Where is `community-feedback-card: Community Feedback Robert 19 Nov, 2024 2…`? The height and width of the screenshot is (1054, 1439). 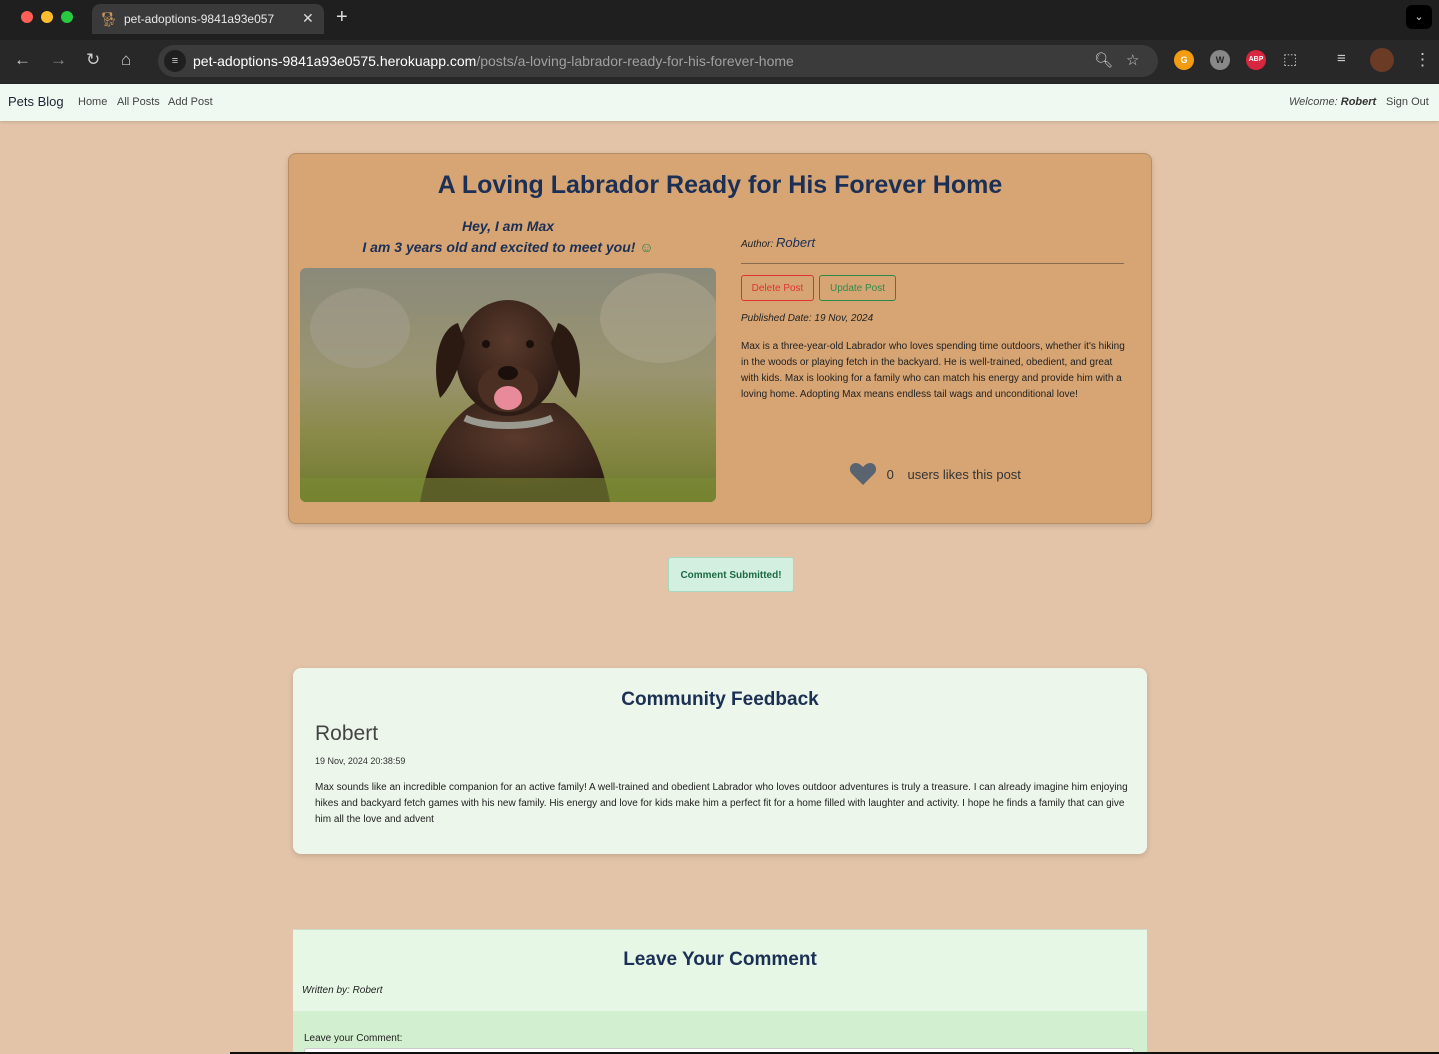 community-feedback-card: Community Feedback Robert 19 Nov, 2024 2… is located at coordinates (720, 761).